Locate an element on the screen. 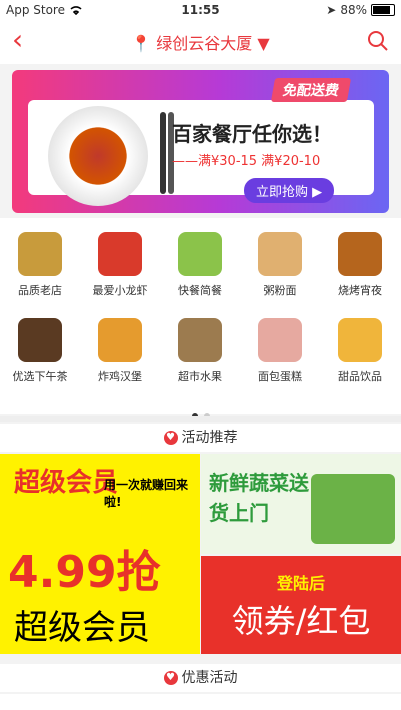  category-item: 烧烤宵夜 is located at coordinates (360, 265).